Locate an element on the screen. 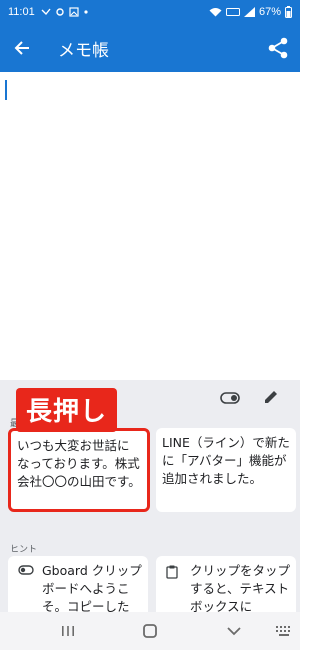 The height and width of the screenshot is (650, 320). clip-item-text: LINE（ライン）で新たに「アバター」機能が追加されました。 is located at coordinates (226, 460).